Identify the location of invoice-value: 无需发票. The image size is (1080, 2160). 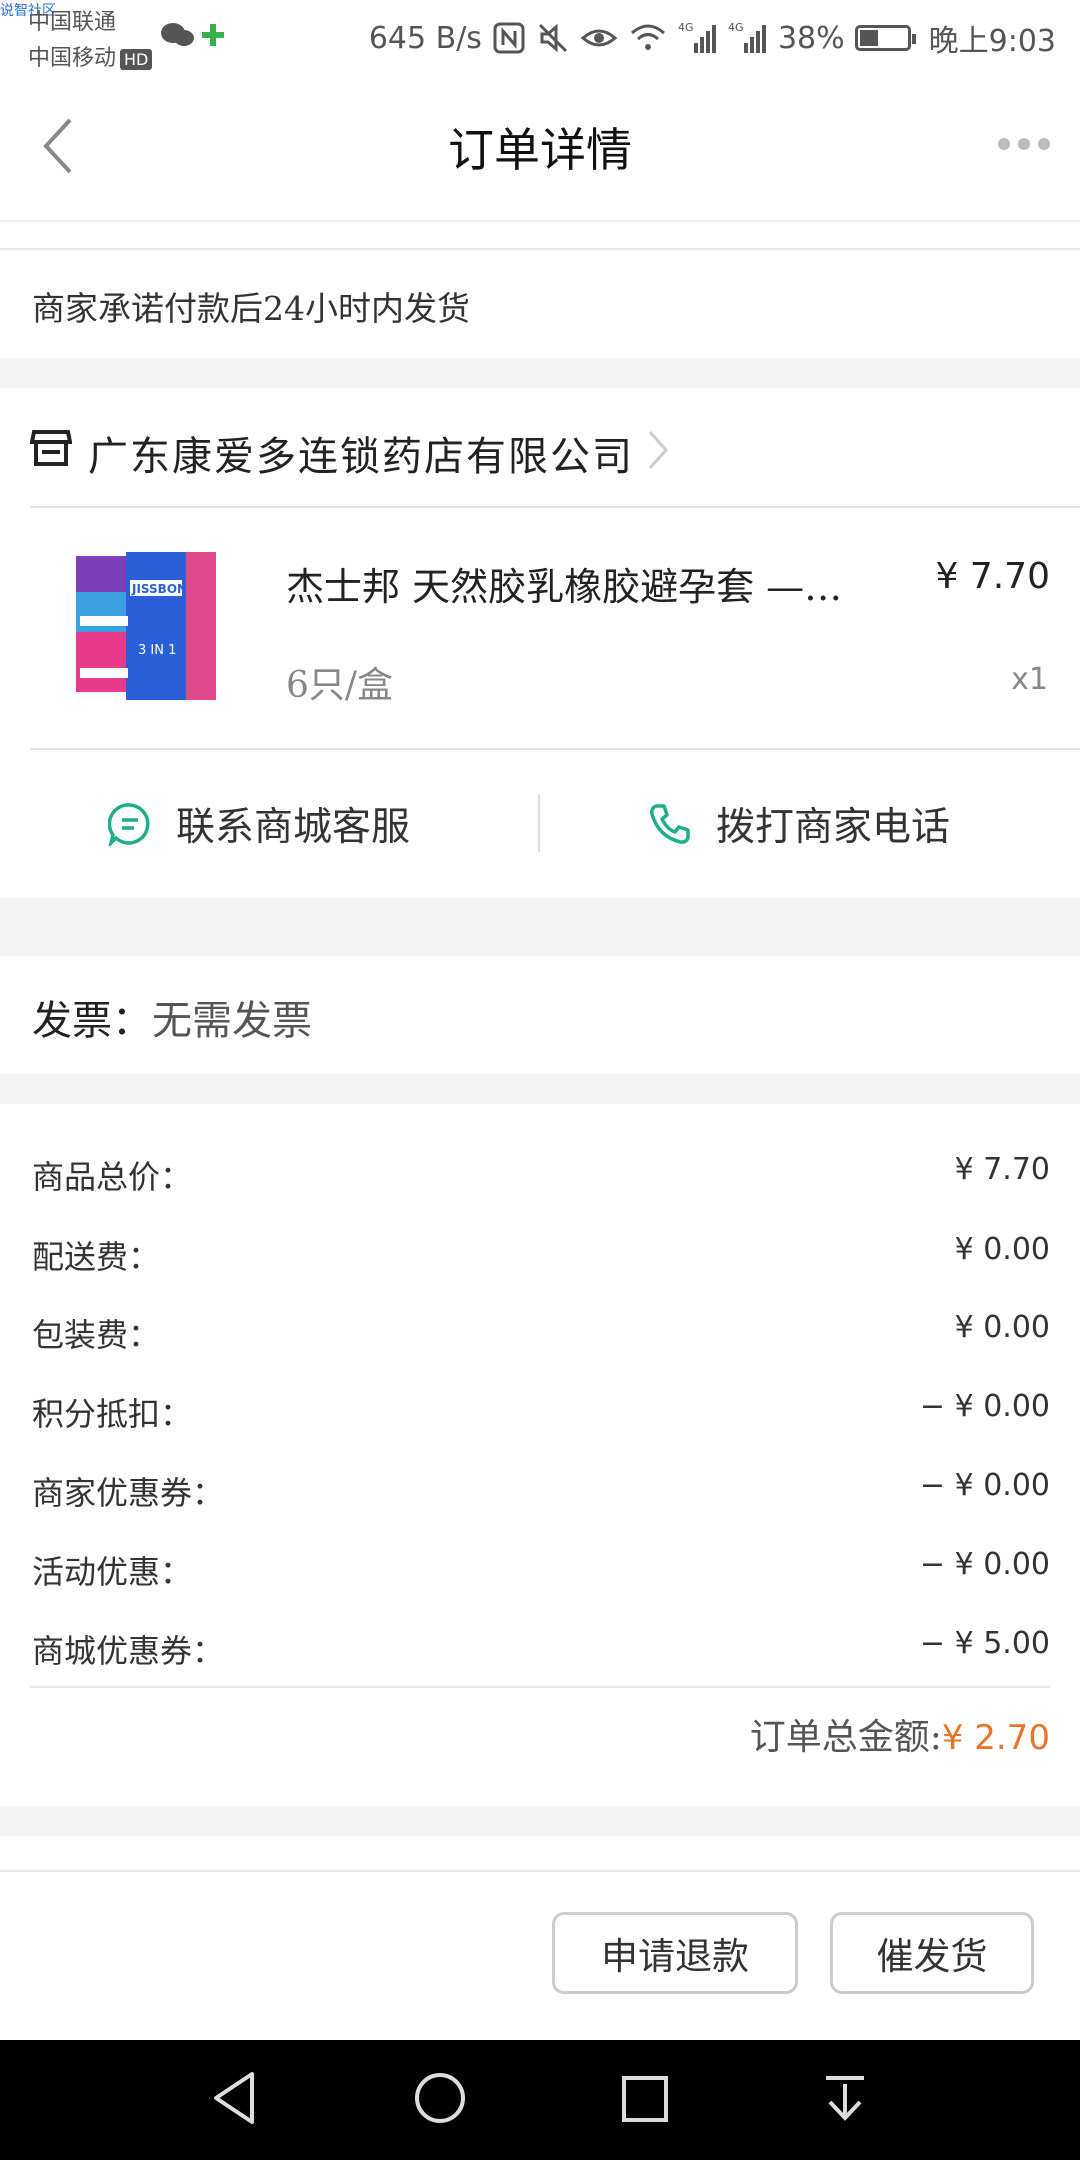
(232, 1021).